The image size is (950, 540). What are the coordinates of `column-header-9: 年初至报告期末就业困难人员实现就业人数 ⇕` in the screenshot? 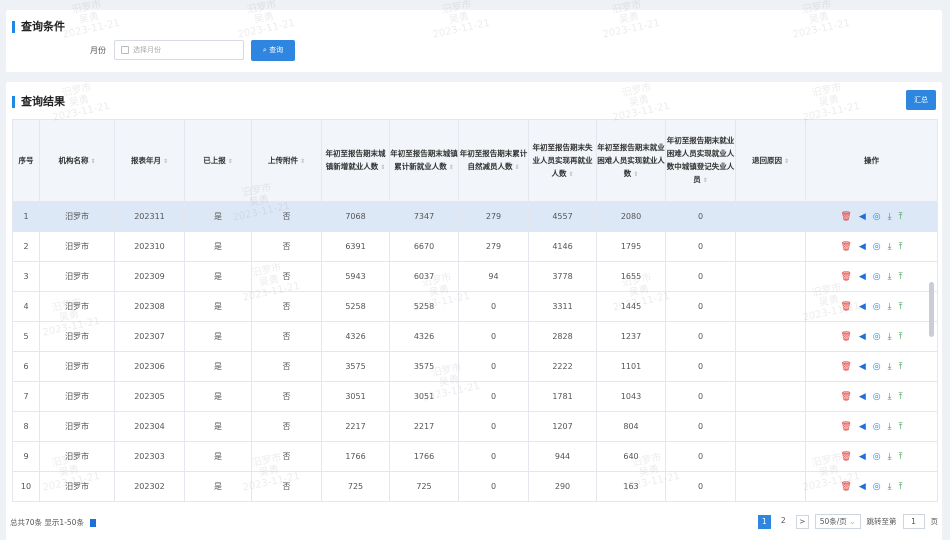 It's located at (631, 160).